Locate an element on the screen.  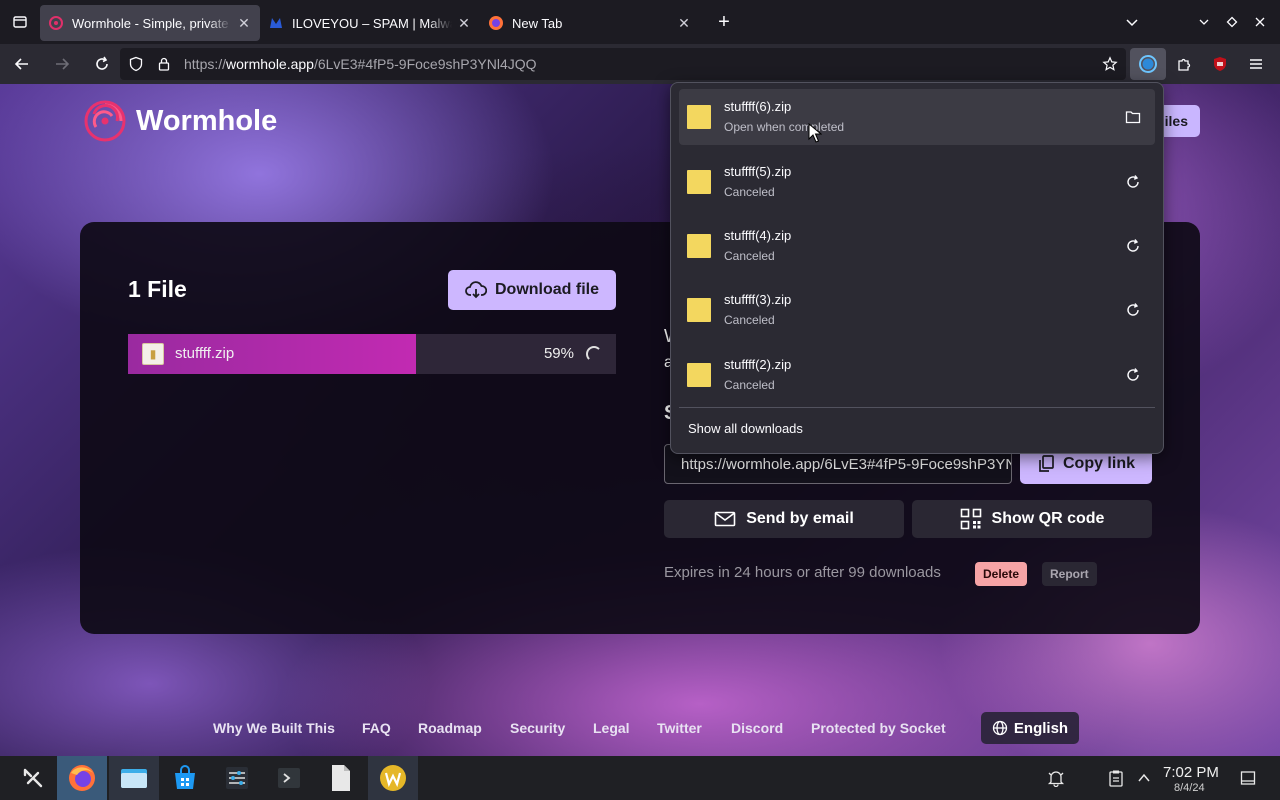
download-item: stuffff(5).zip Canceled is located at coordinates (917, 182).